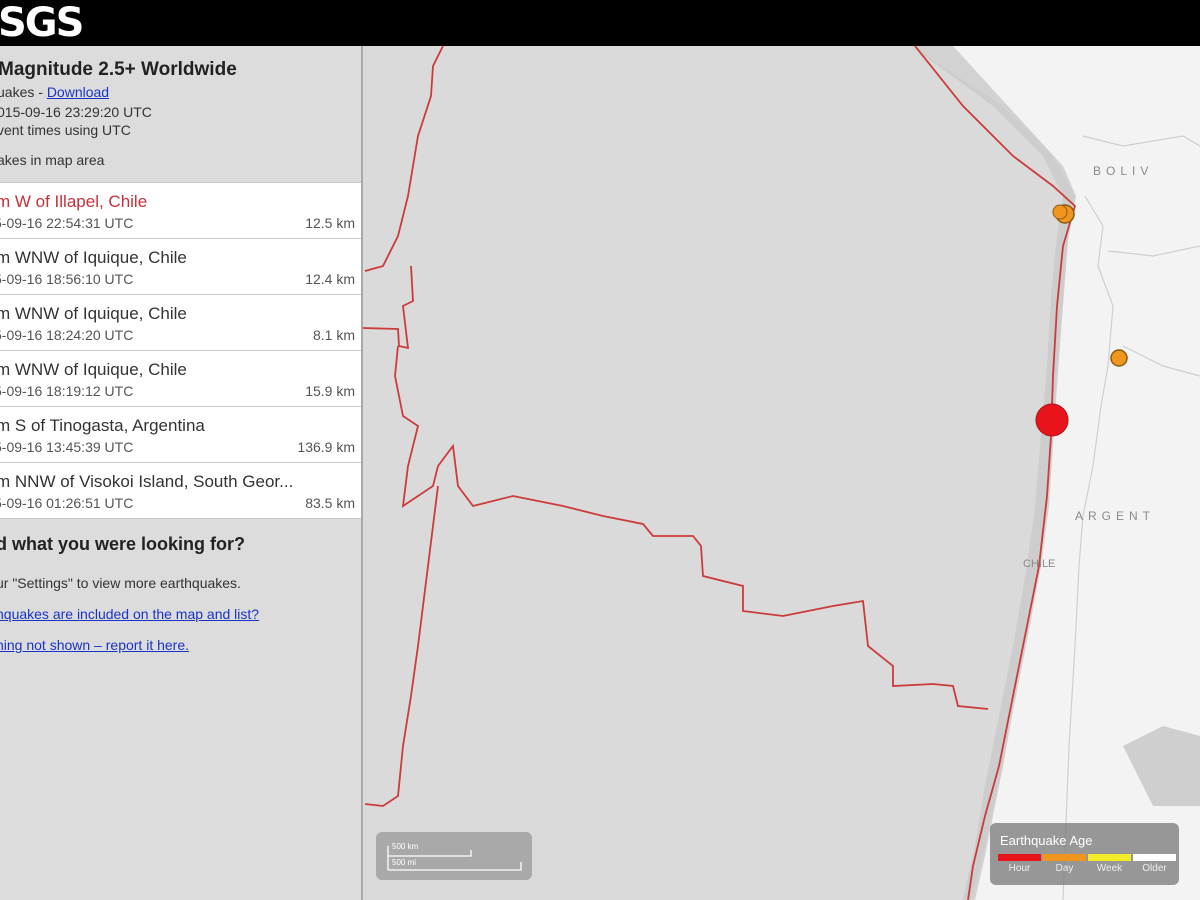 The width and height of the screenshot is (1200, 900). Describe the element at coordinates (330, 391) in the screenshot. I see `earthquake-depth: 15.9 km` at that location.